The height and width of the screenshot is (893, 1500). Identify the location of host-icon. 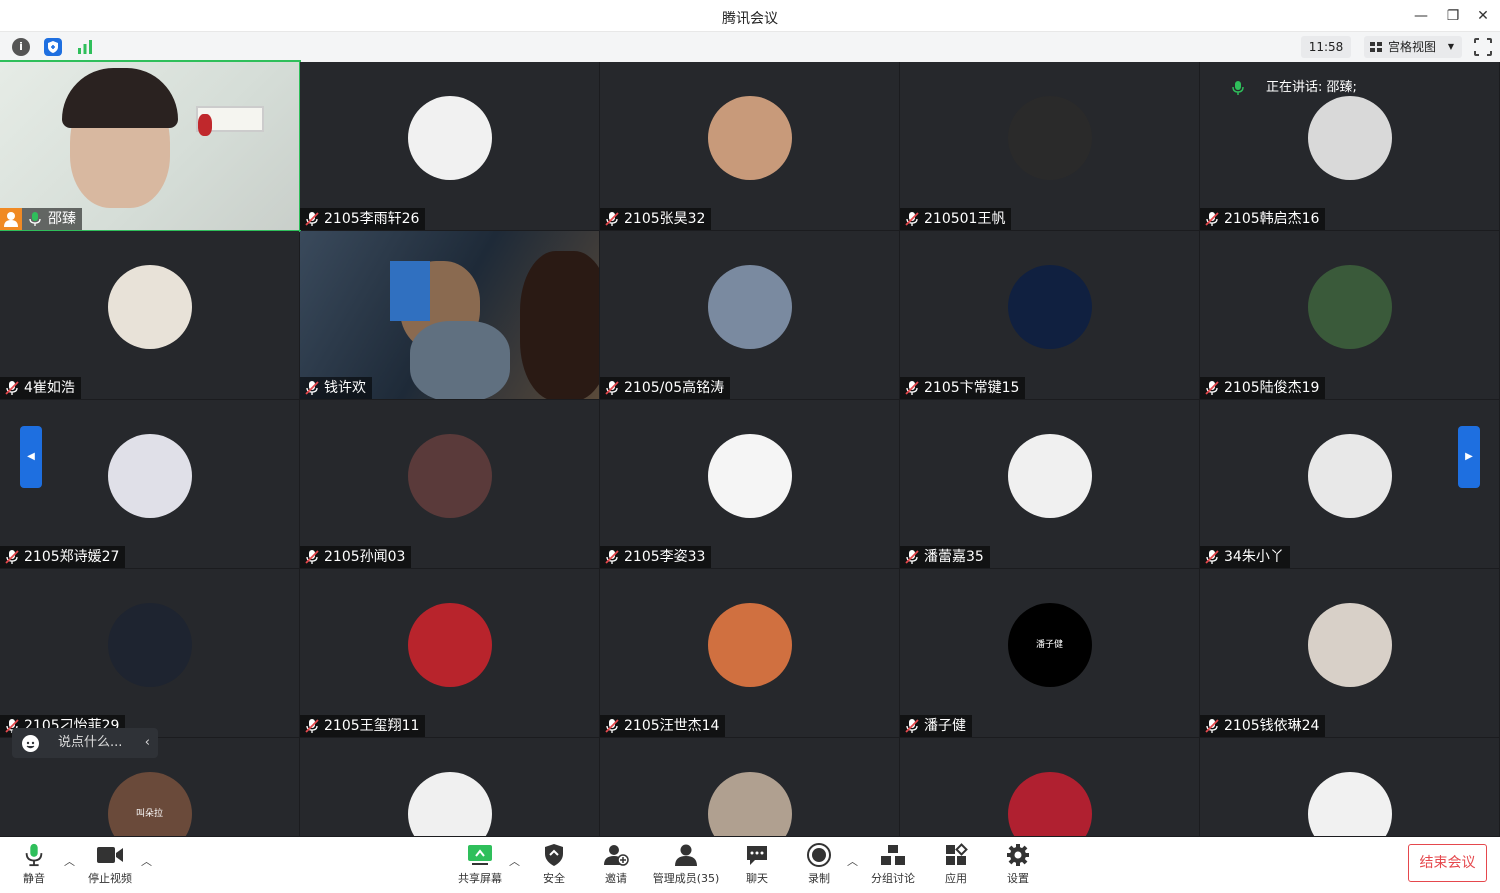
(11, 219).